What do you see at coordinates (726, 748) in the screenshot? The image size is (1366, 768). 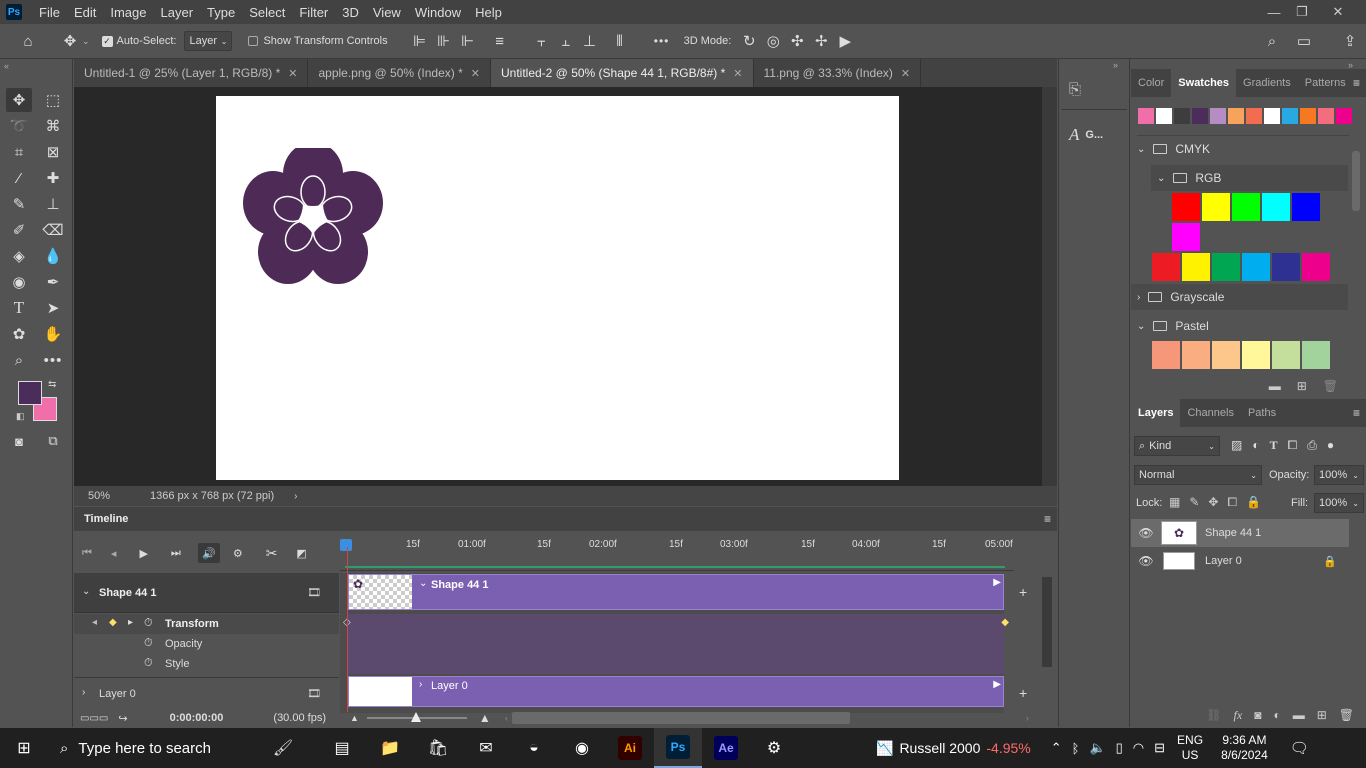 I see `after-effects-icon: Ae` at bounding box center [726, 748].